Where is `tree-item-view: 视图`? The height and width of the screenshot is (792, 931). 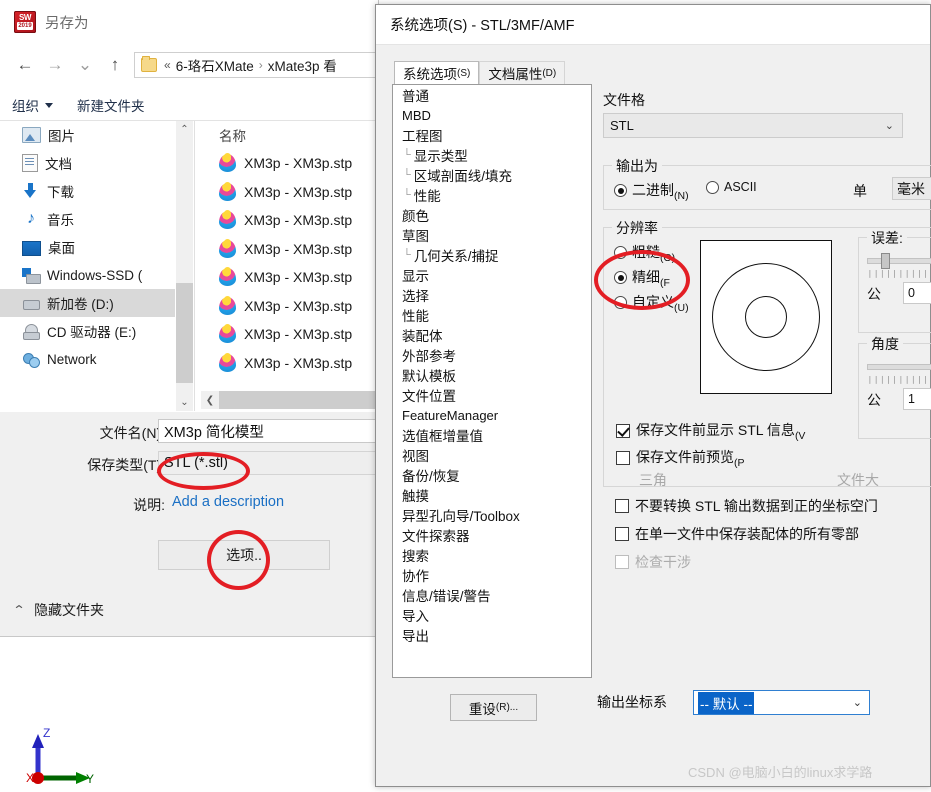 tree-item-view: 视图 is located at coordinates (492, 455).